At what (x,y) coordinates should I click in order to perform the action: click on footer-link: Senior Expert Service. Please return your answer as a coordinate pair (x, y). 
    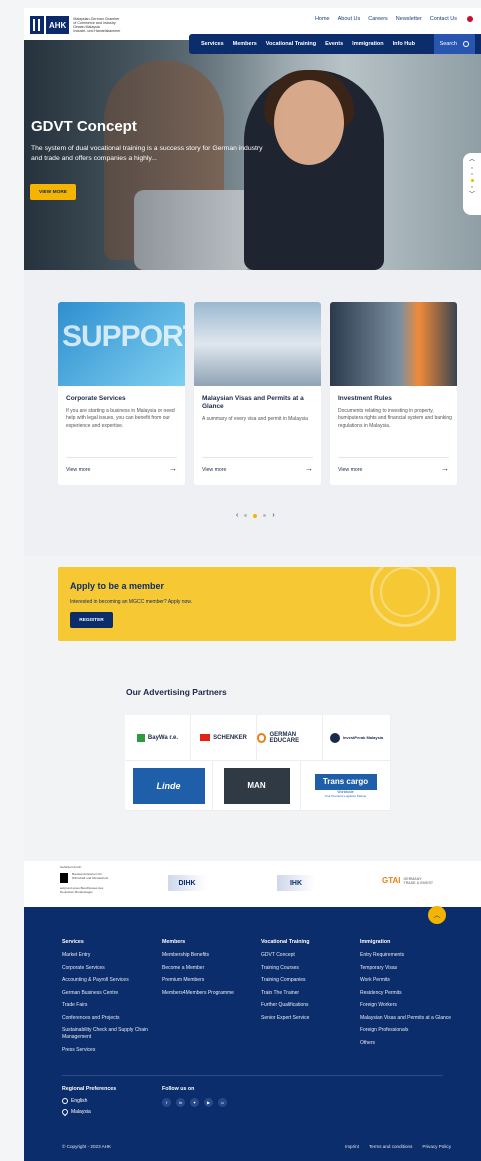
    Looking at the image, I should click on (307, 1018).